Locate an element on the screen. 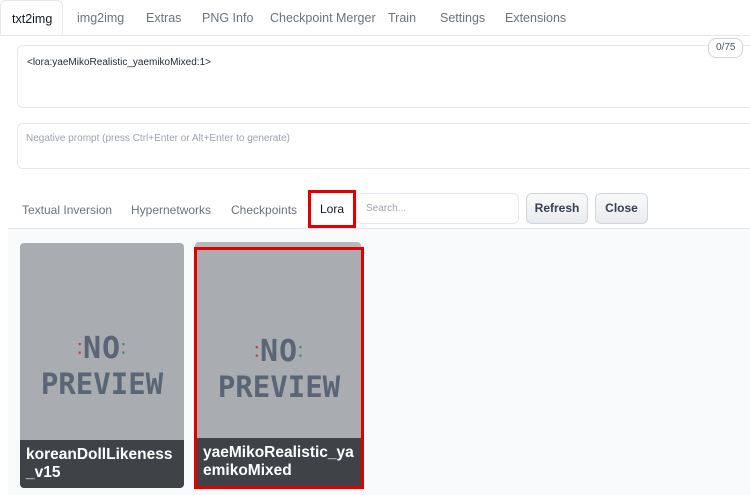  tab-txt2img: txt2img is located at coordinates (31, 17).